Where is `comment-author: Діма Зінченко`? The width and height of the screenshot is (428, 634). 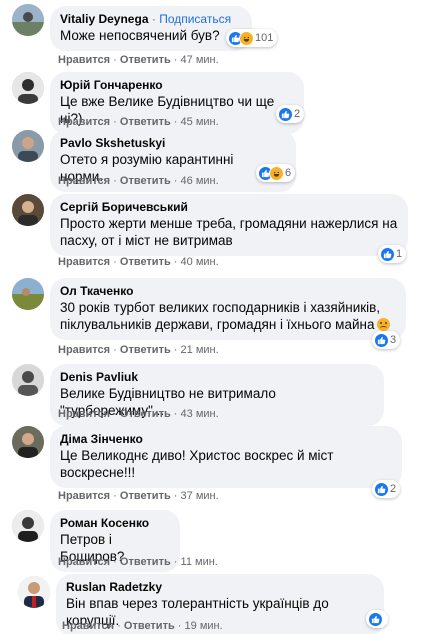 comment-author: Діма Зінченко is located at coordinates (226, 439).